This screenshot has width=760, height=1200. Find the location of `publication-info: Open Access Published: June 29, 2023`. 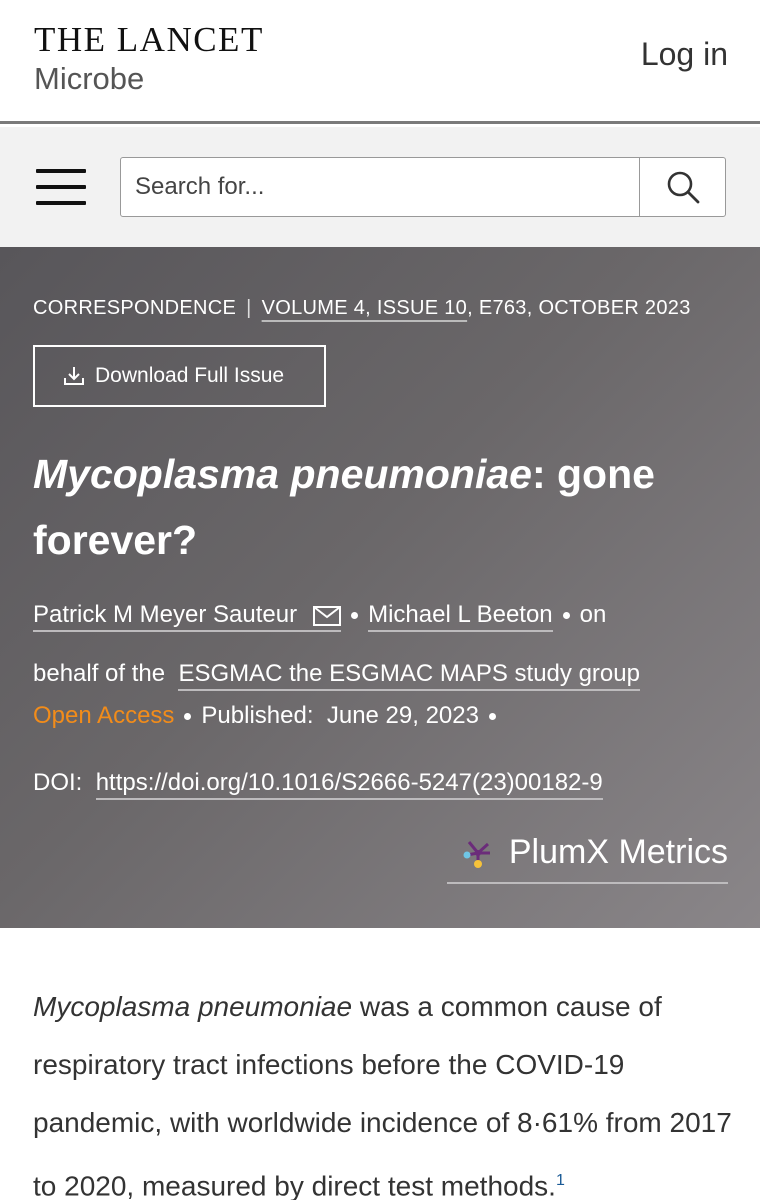

publication-info: Open Access Published: June 29, 2023 is located at coordinates (269, 716).